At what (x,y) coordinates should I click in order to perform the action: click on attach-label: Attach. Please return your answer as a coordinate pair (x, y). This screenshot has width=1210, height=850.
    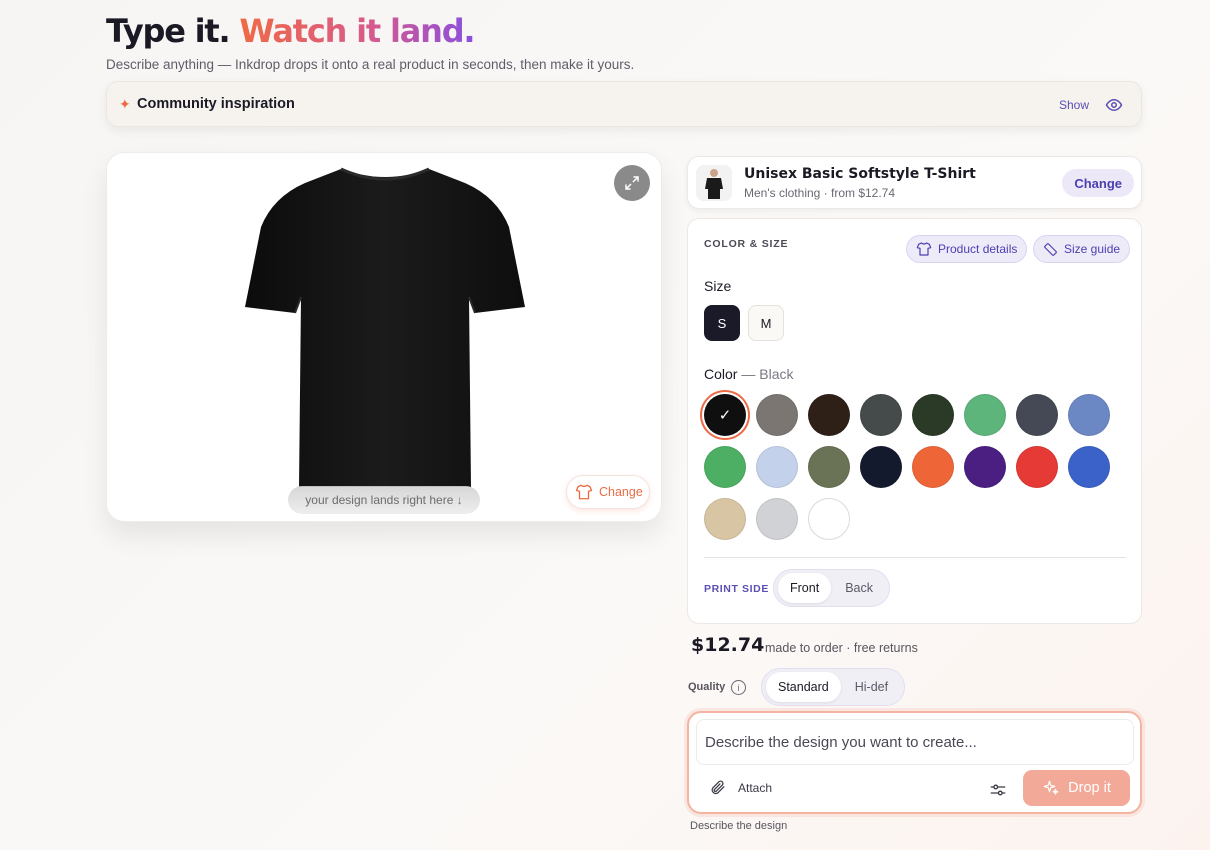
    Looking at the image, I should click on (755, 787).